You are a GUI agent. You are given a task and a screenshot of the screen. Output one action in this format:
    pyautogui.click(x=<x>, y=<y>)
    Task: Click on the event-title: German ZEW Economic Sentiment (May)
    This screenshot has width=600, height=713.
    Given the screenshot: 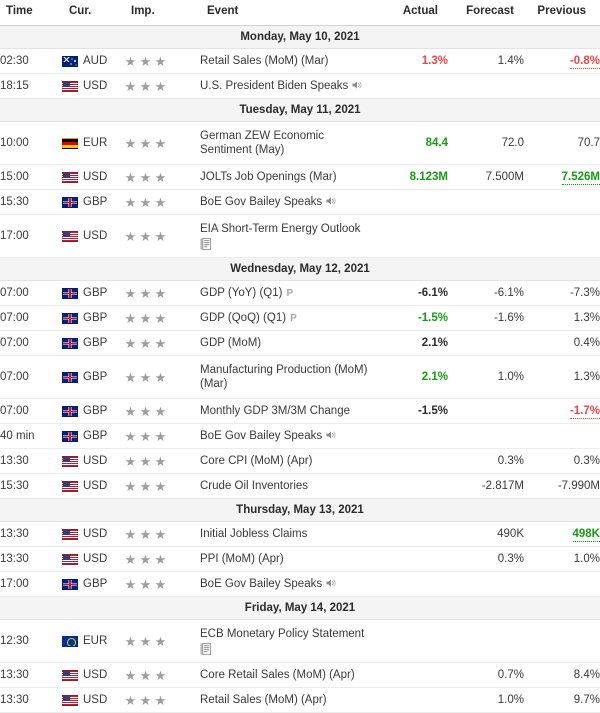 What is the action you would take?
    pyautogui.click(x=262, y=143)
    